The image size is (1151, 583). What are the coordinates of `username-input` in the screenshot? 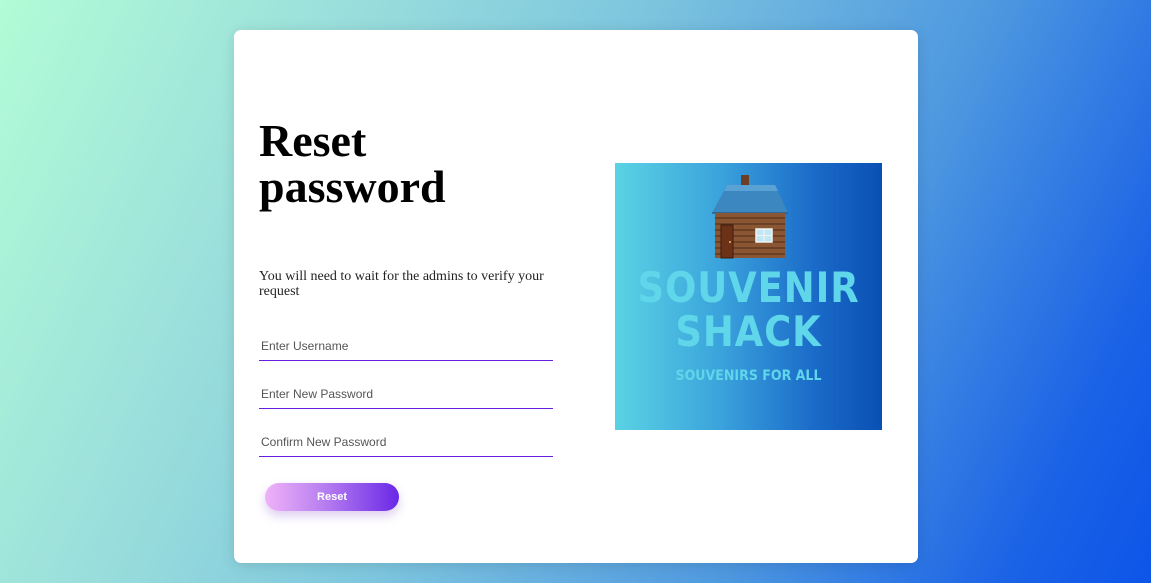 It's located at (406, 346).